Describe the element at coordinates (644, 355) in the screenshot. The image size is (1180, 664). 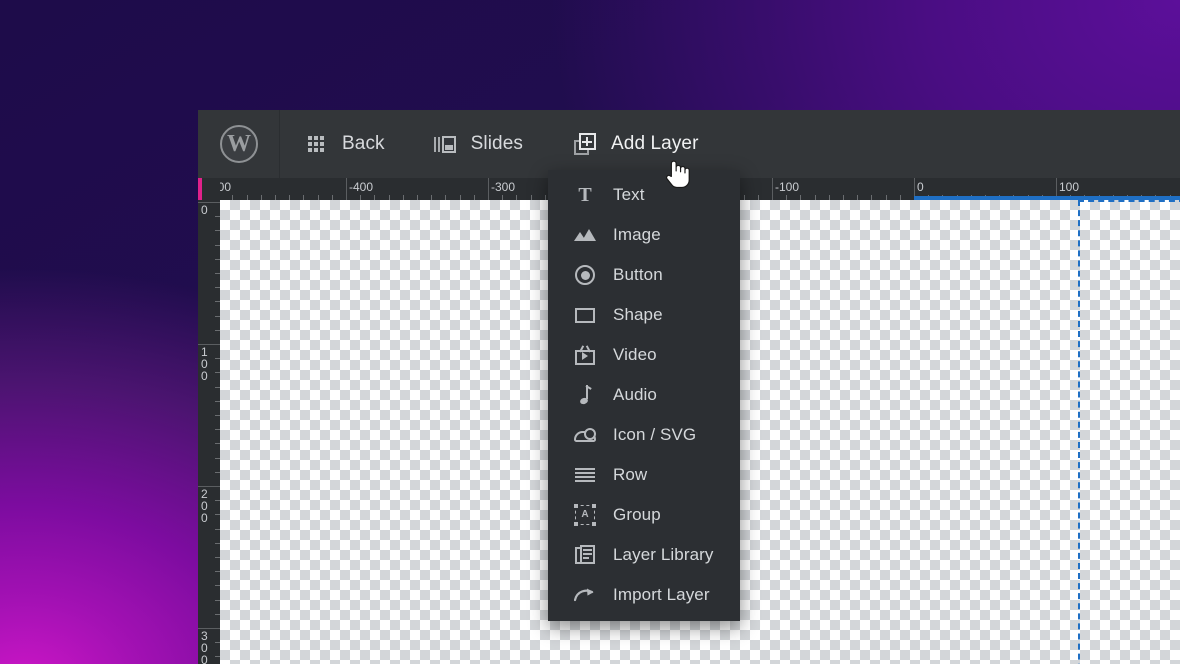
I see `menu-item-video: Video` at that location.